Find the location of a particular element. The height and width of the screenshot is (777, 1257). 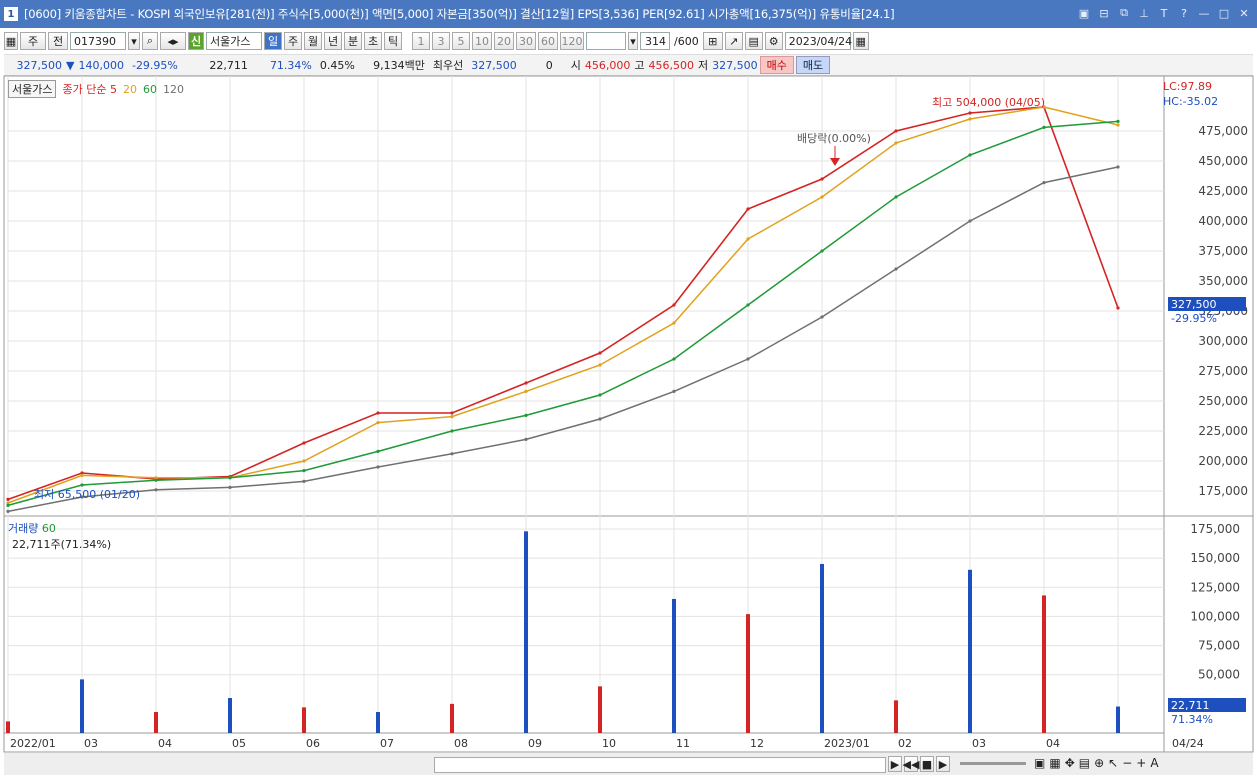

chart-type-icon: ▤ is located at coordinates (1084, 763).